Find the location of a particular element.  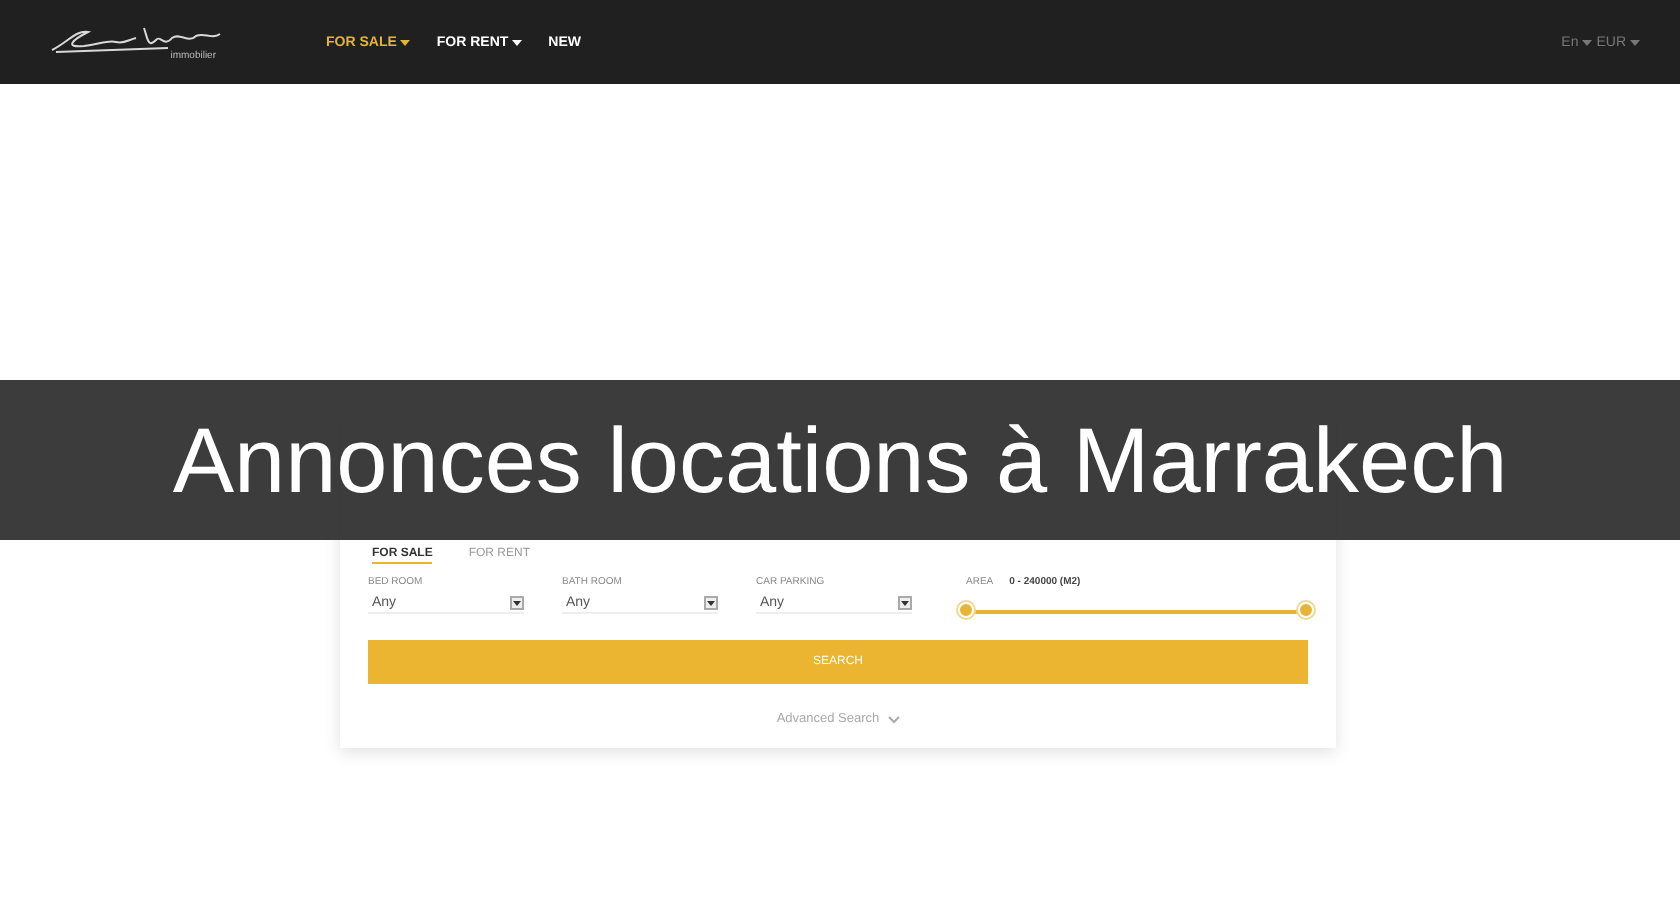

page-title: Annonces locations à Marrakech is located at coordinates (840, 460).